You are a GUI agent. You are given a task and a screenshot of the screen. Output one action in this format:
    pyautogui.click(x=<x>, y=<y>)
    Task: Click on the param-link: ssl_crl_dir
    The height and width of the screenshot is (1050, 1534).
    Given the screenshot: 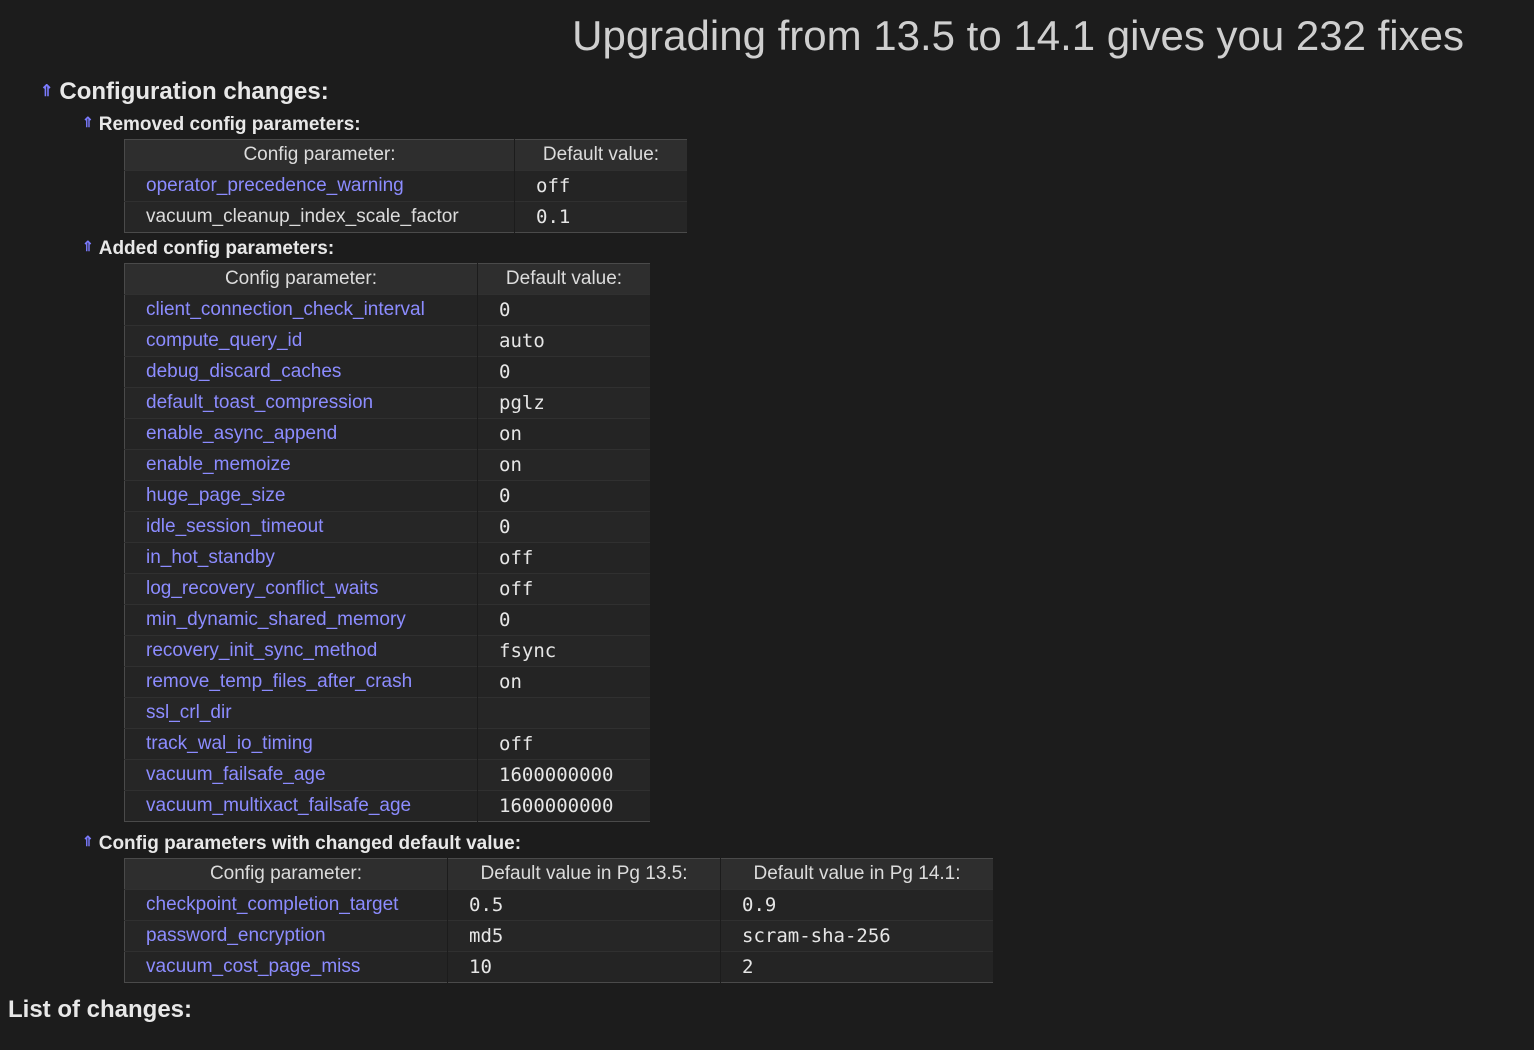 What is the action you would take?
    pyautogui.click(x=301, y=713)
    